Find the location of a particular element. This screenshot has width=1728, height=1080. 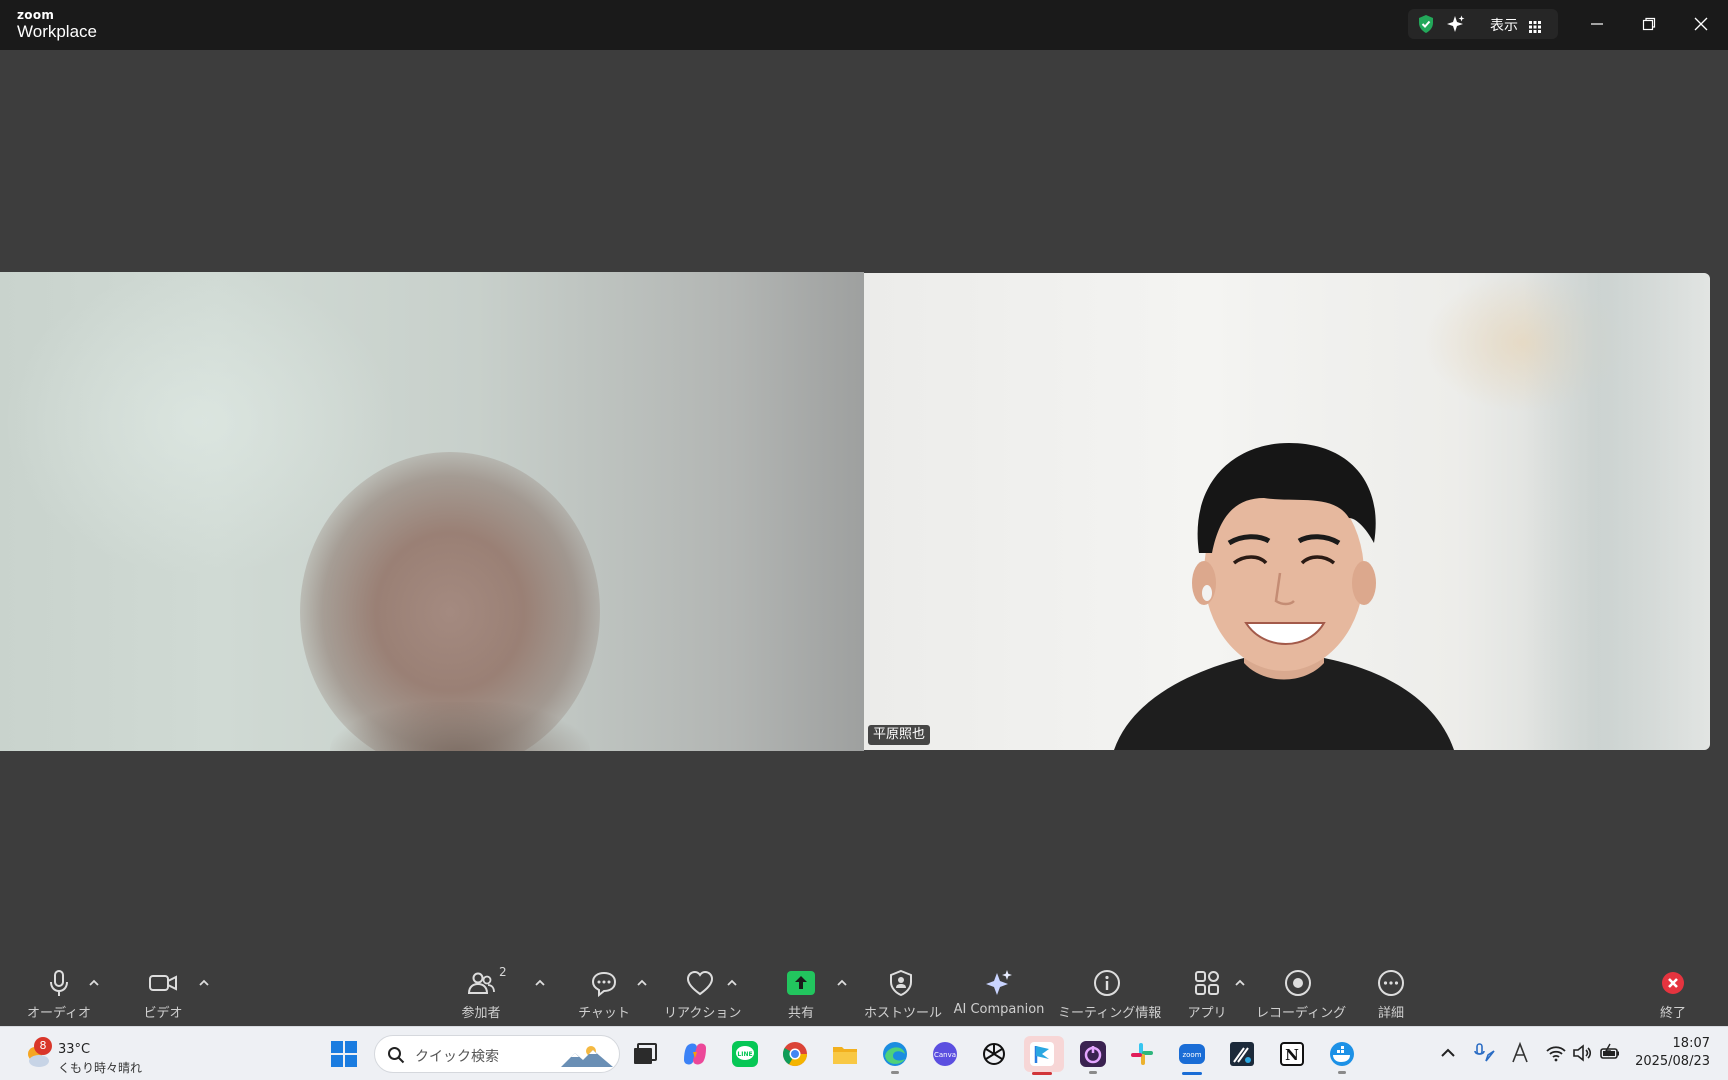

copilot-icon is located at coordinates (695, 1054).